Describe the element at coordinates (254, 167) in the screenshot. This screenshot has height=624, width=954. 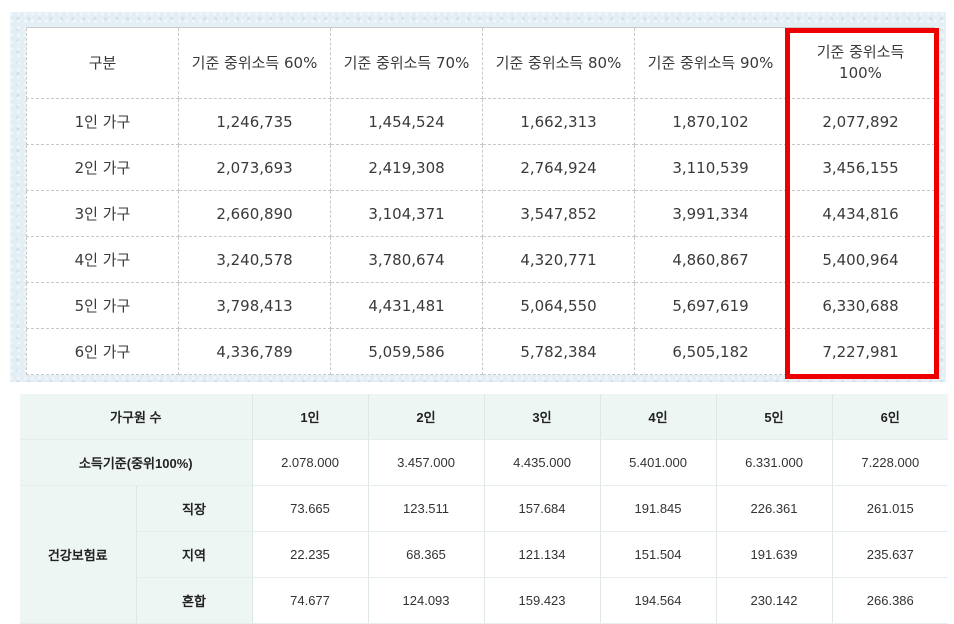
I see `table-cell: 2,073,693` at that location.